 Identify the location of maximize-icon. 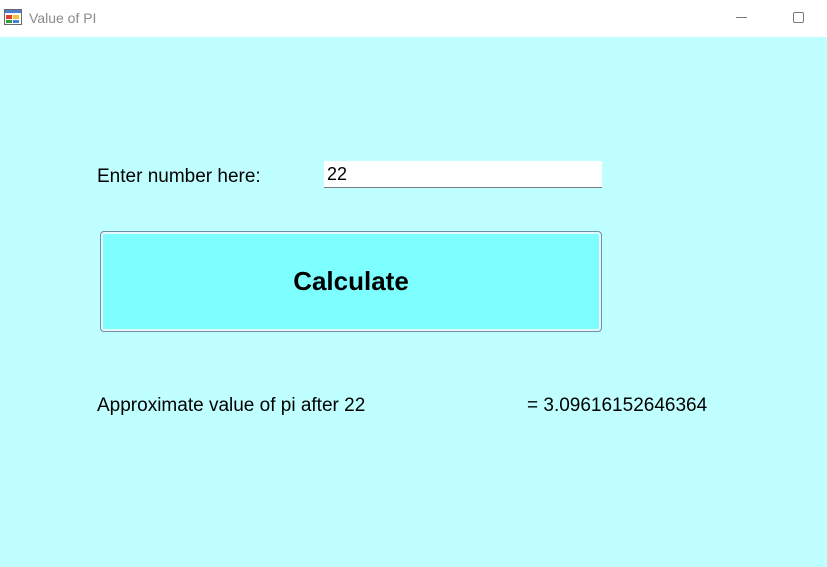
(798, 17).